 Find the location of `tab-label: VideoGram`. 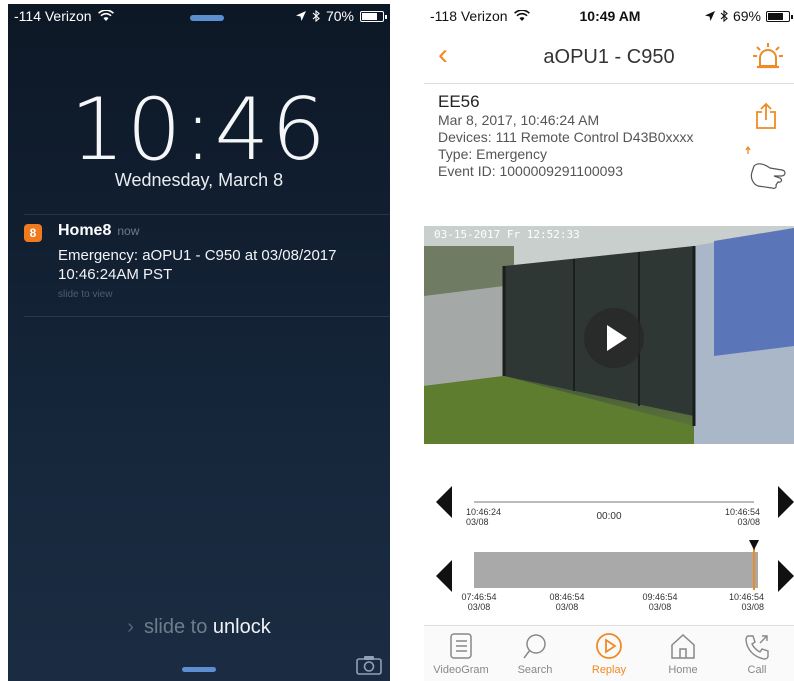

tab-label: VideoGram is located at coordinates (461, 670).